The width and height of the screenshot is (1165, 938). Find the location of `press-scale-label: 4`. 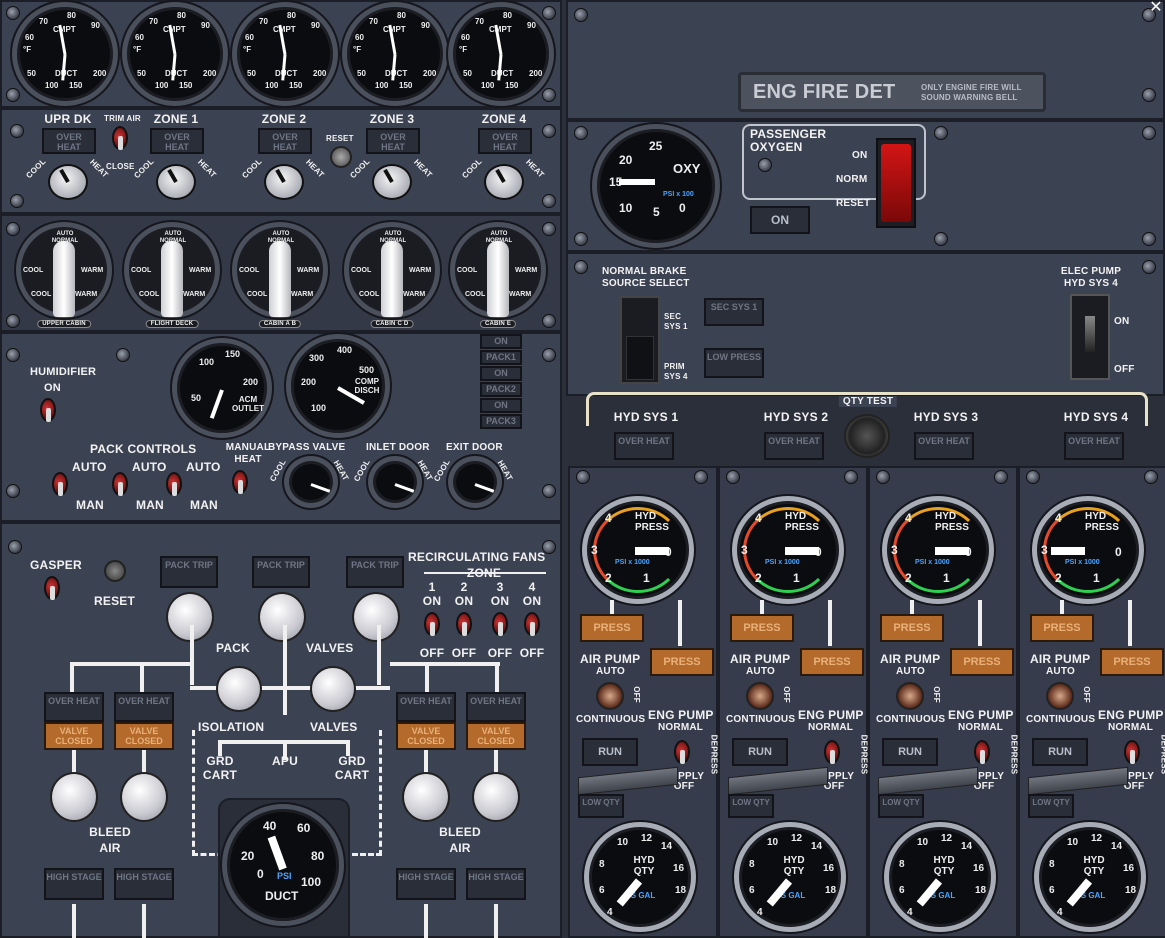

press-scale-label: 4 is located at coordinates (1058, 518).